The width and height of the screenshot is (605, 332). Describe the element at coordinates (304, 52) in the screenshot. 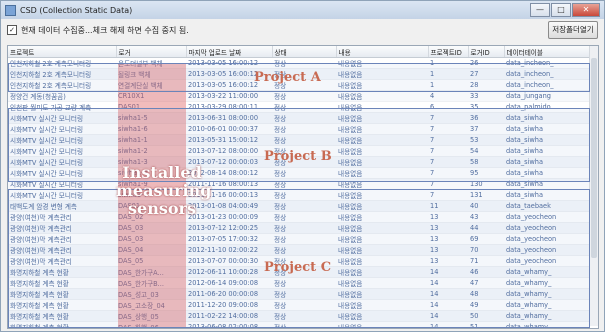

I see `column-header: 상태` at that location.